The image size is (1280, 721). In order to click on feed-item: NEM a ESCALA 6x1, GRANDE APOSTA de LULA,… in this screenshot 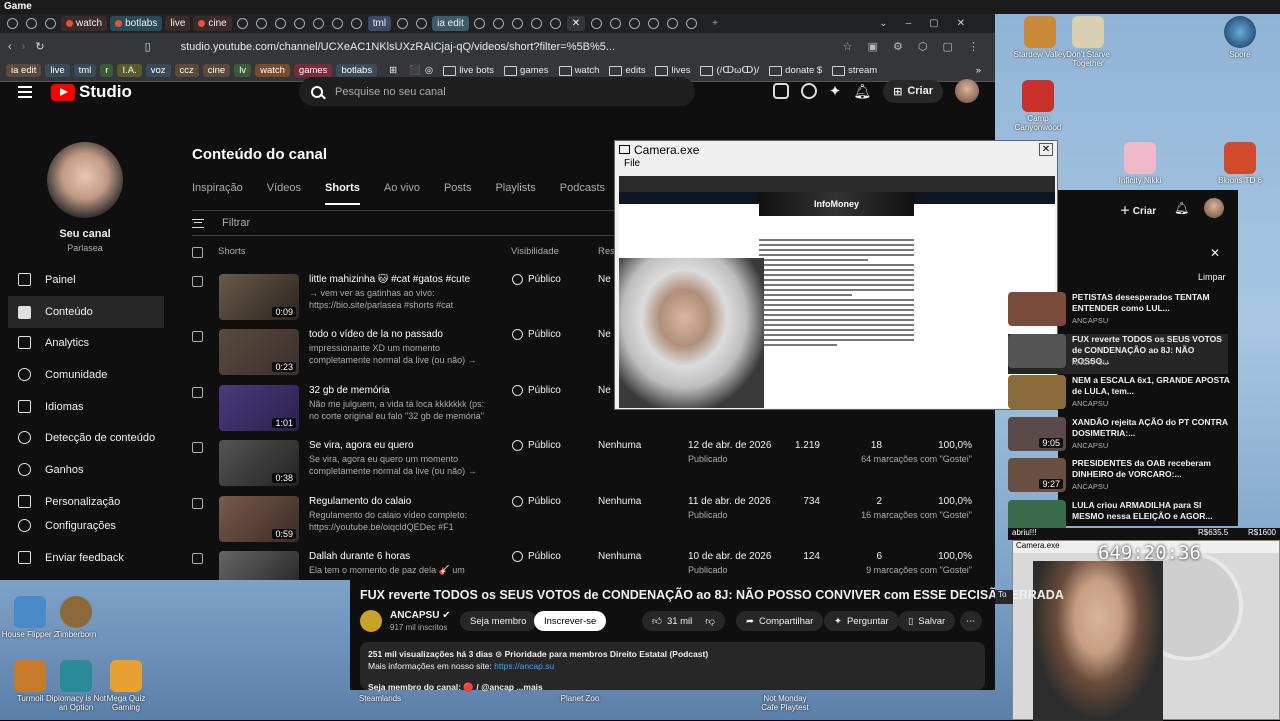, I will do `click(1119, 395)`.